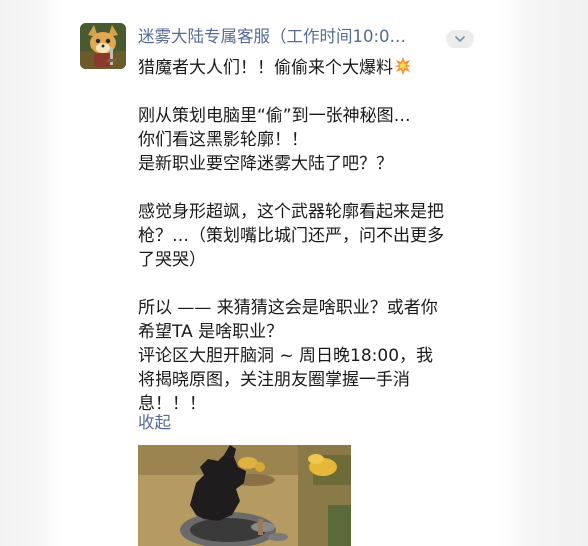 This screenshot has height=546, width=588. Describe the element at coordinates (274, 380) in the screenshot. I see `post-line: 将揭晓原图，关注朋友圈掌握一手消` at that location.